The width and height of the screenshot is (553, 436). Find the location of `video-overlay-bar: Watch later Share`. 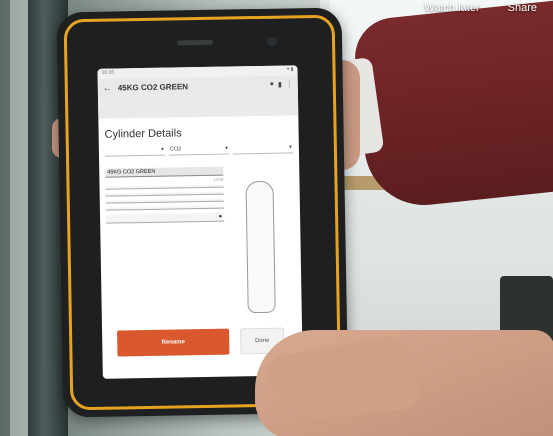

video-overlay-bar: Watch later Share is located at coordinates (488, 7).